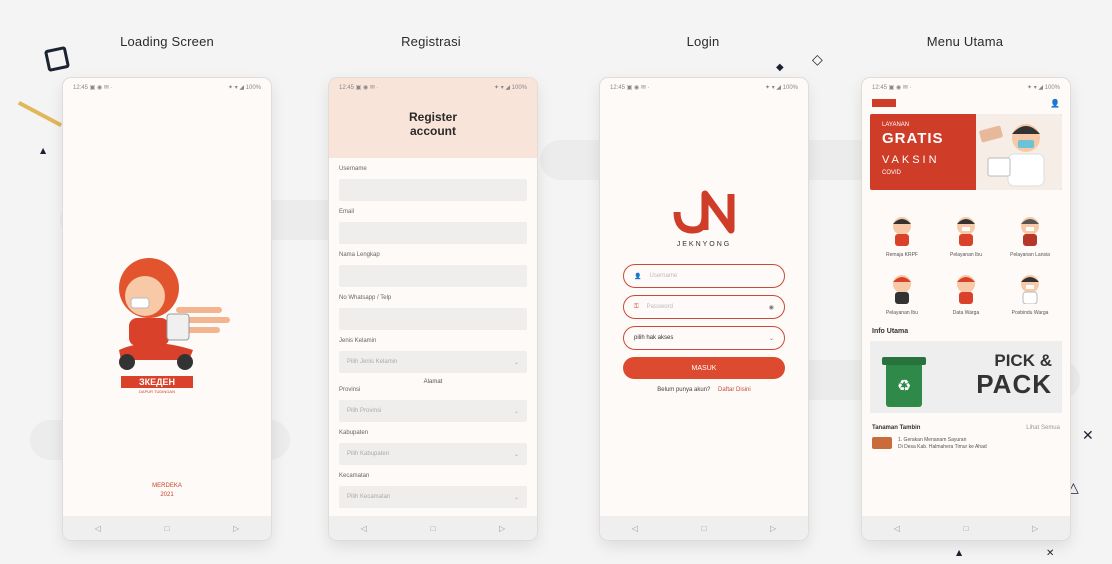  I want to click on city-field: Kabupaten Pilih Kabupaten ⌄, so click(433, 447).